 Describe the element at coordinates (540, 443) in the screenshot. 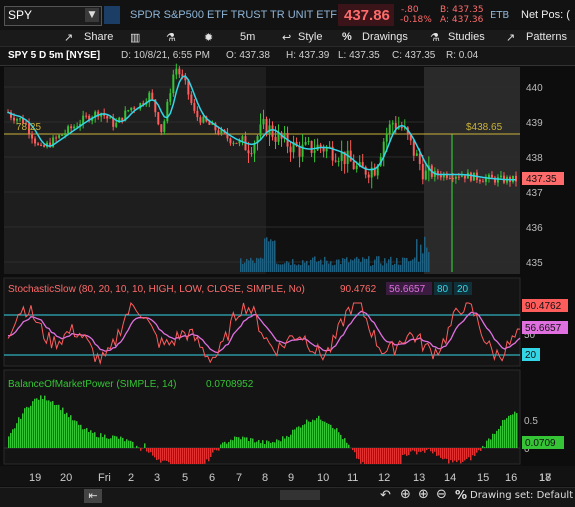

I see `bop-badge: 0.0709` at that location.